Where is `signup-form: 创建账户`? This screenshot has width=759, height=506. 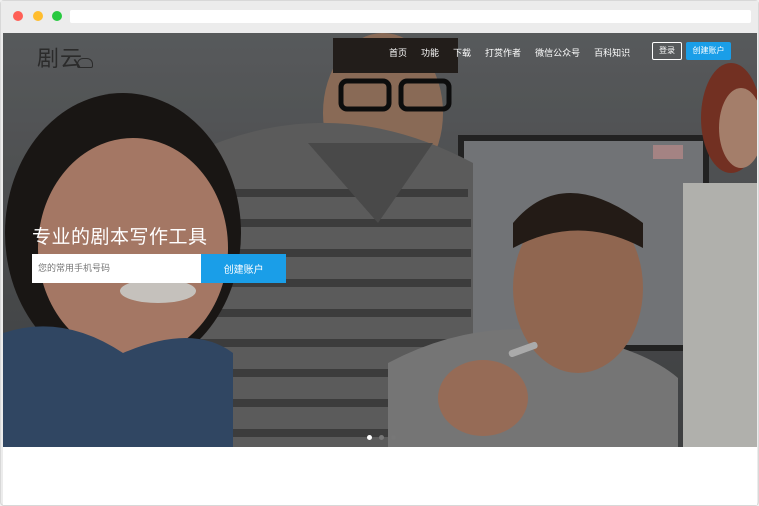
signup-form: 创建账户 is located at coordinates (159, 268).